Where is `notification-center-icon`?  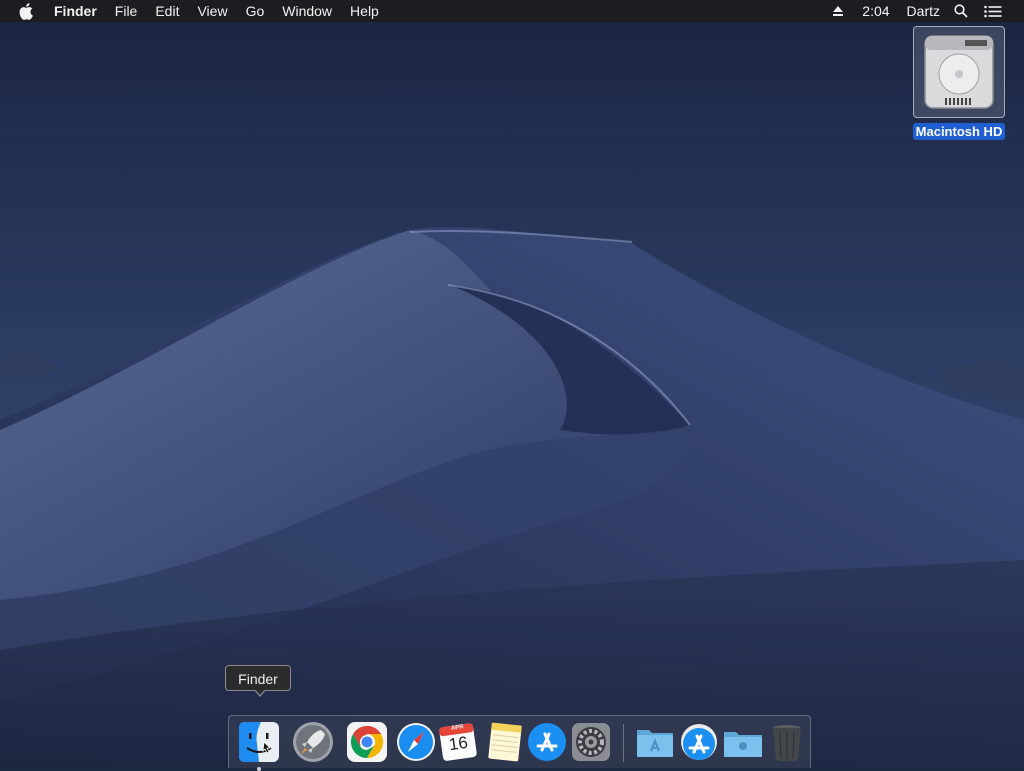
notification-center-icon is located at coordinates (993, 11).